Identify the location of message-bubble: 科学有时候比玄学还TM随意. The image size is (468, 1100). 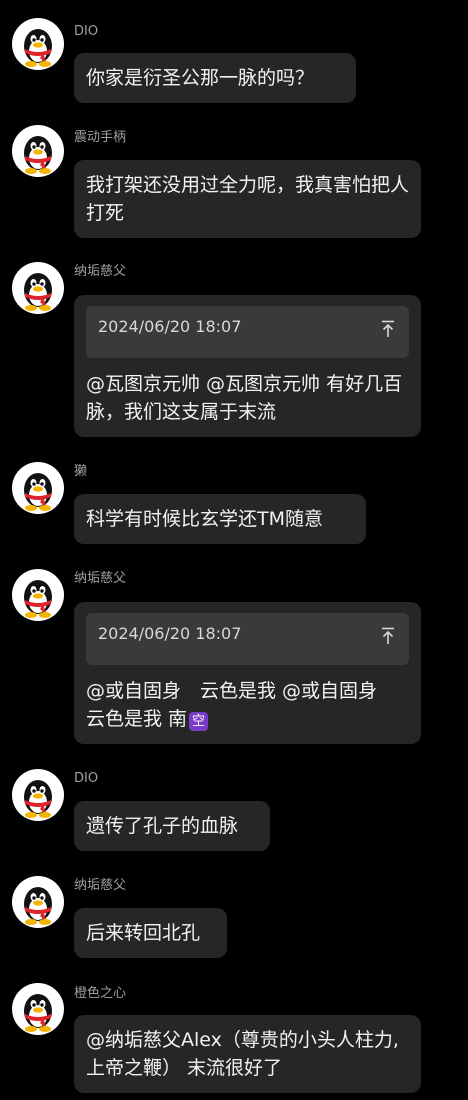
(220, 519).